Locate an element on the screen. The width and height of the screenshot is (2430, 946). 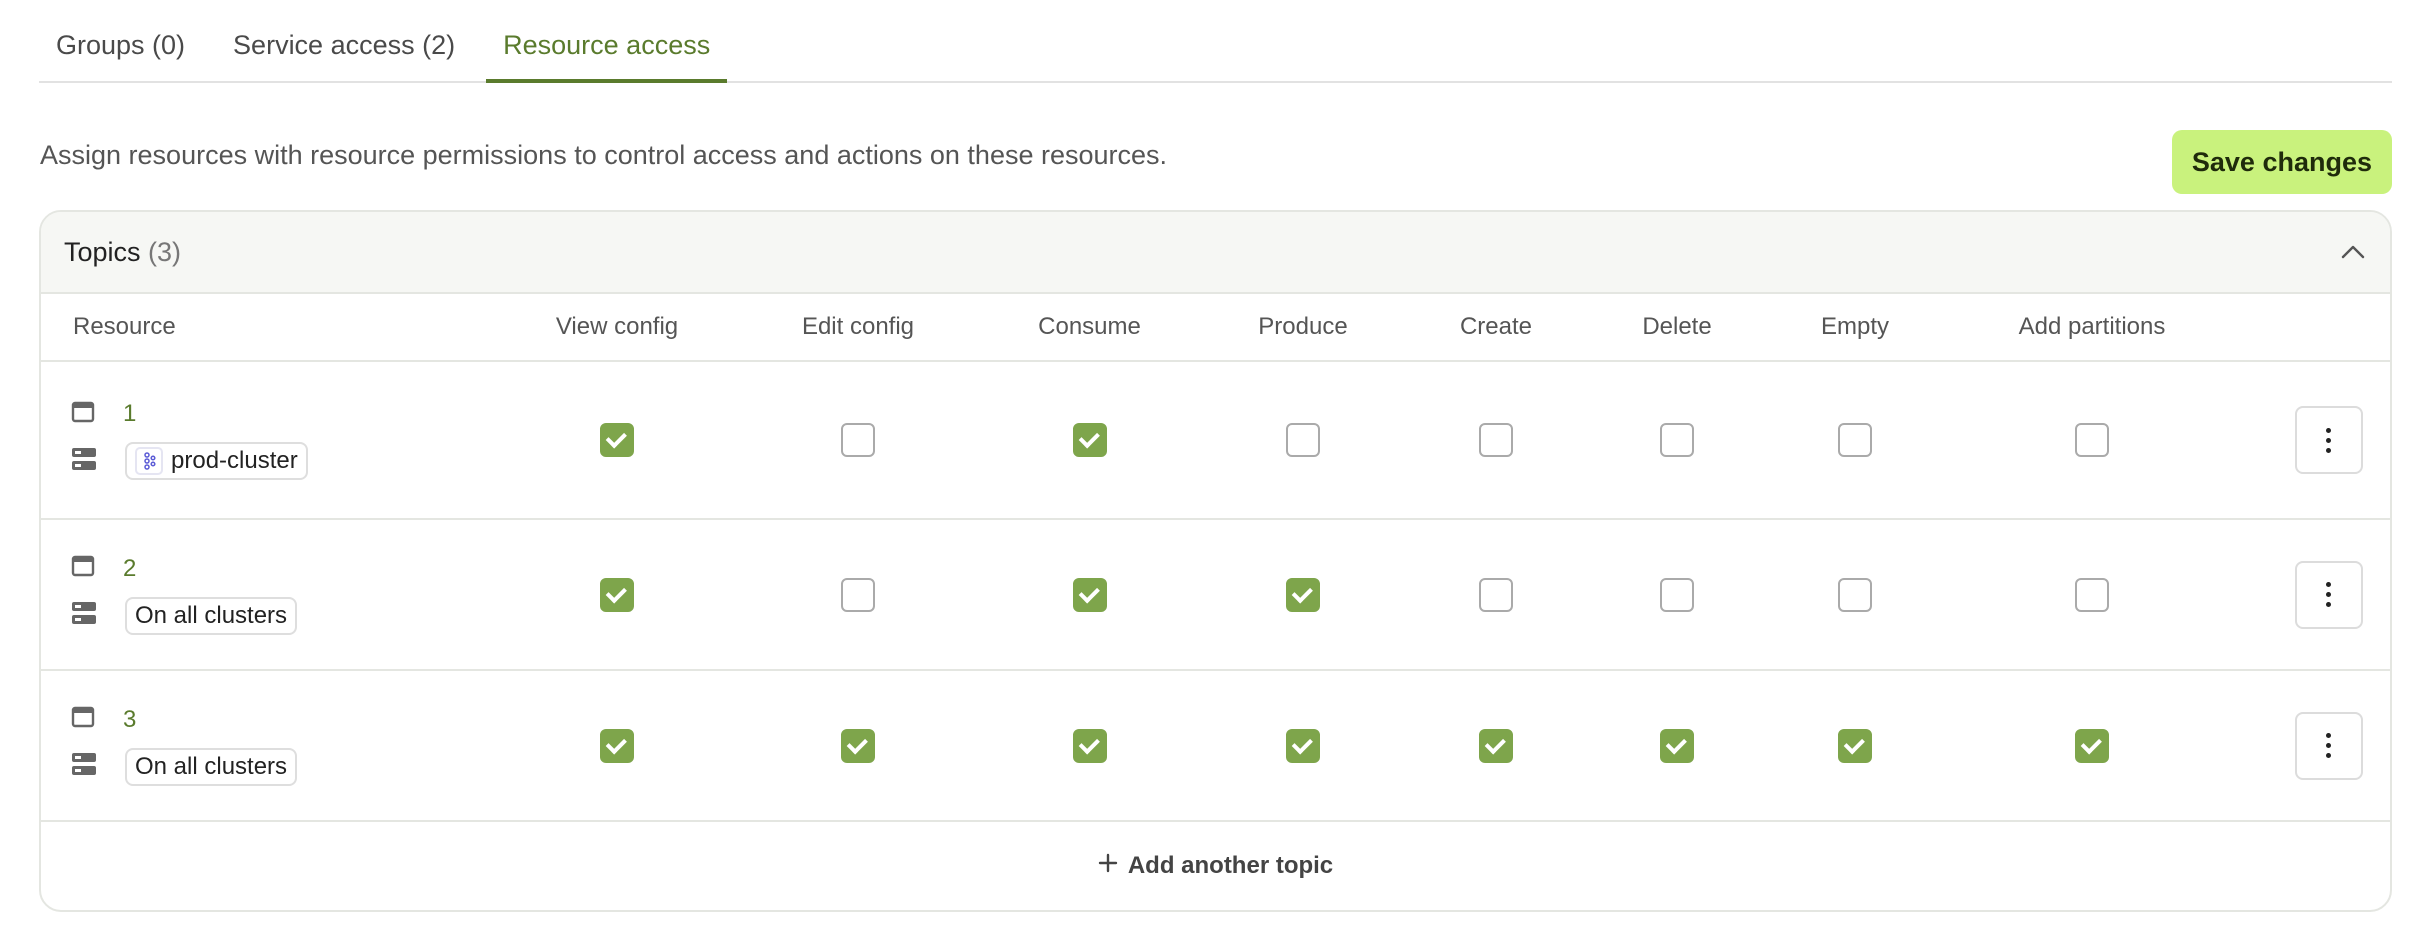
cluster-label: On all clusters is located at coordinates (211, 766).